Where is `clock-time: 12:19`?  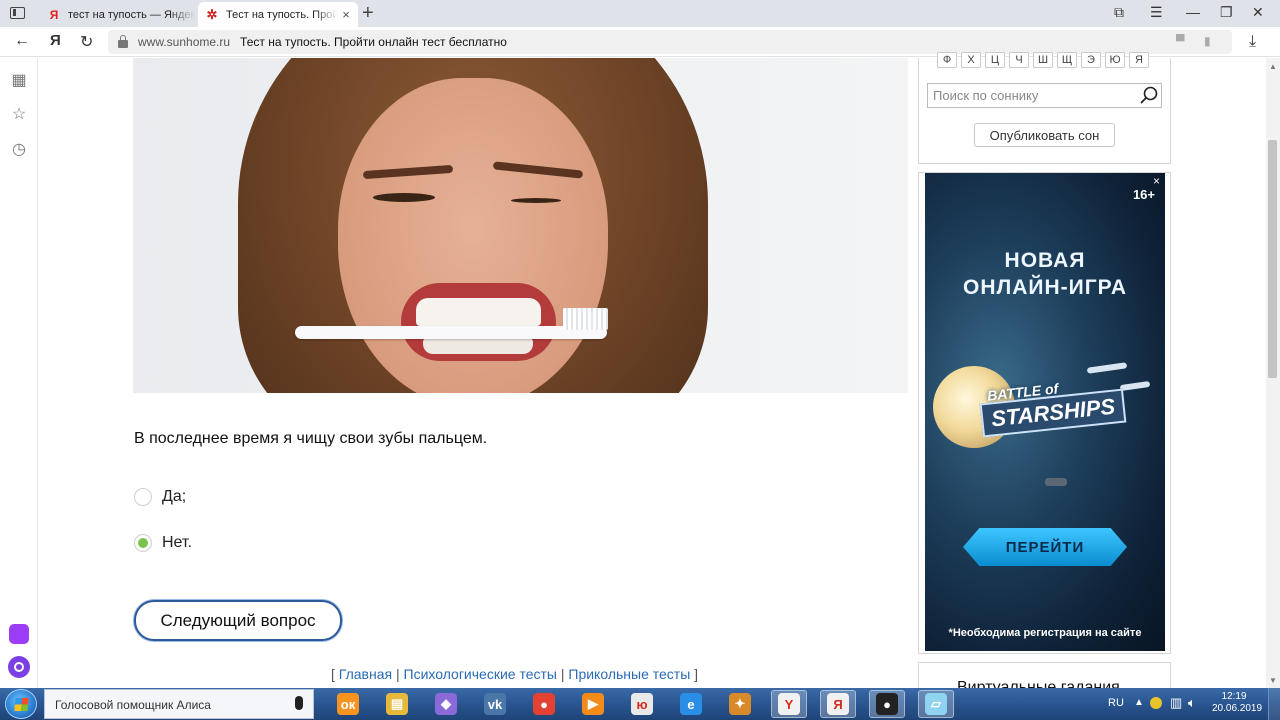 clock-time: 12:19 is located at coordinates (1234, 696).